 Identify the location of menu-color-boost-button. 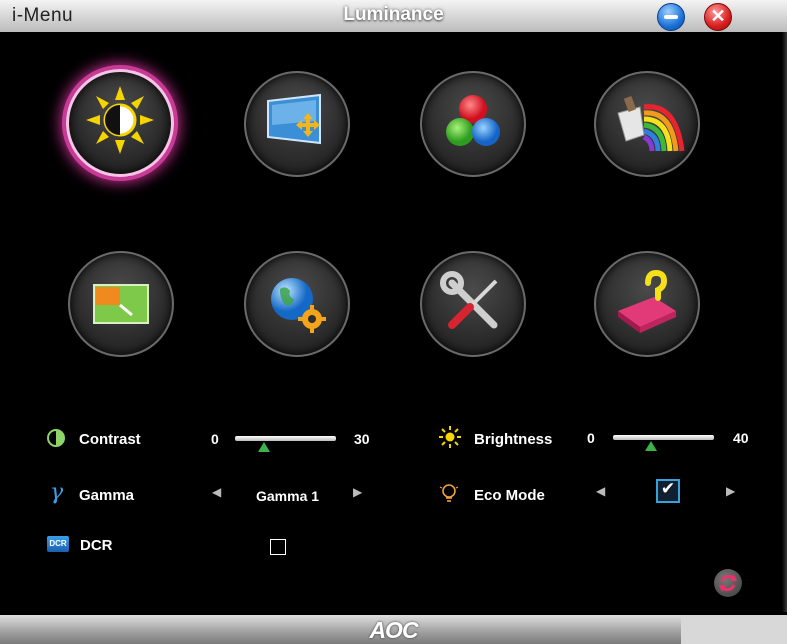
(647, 124).